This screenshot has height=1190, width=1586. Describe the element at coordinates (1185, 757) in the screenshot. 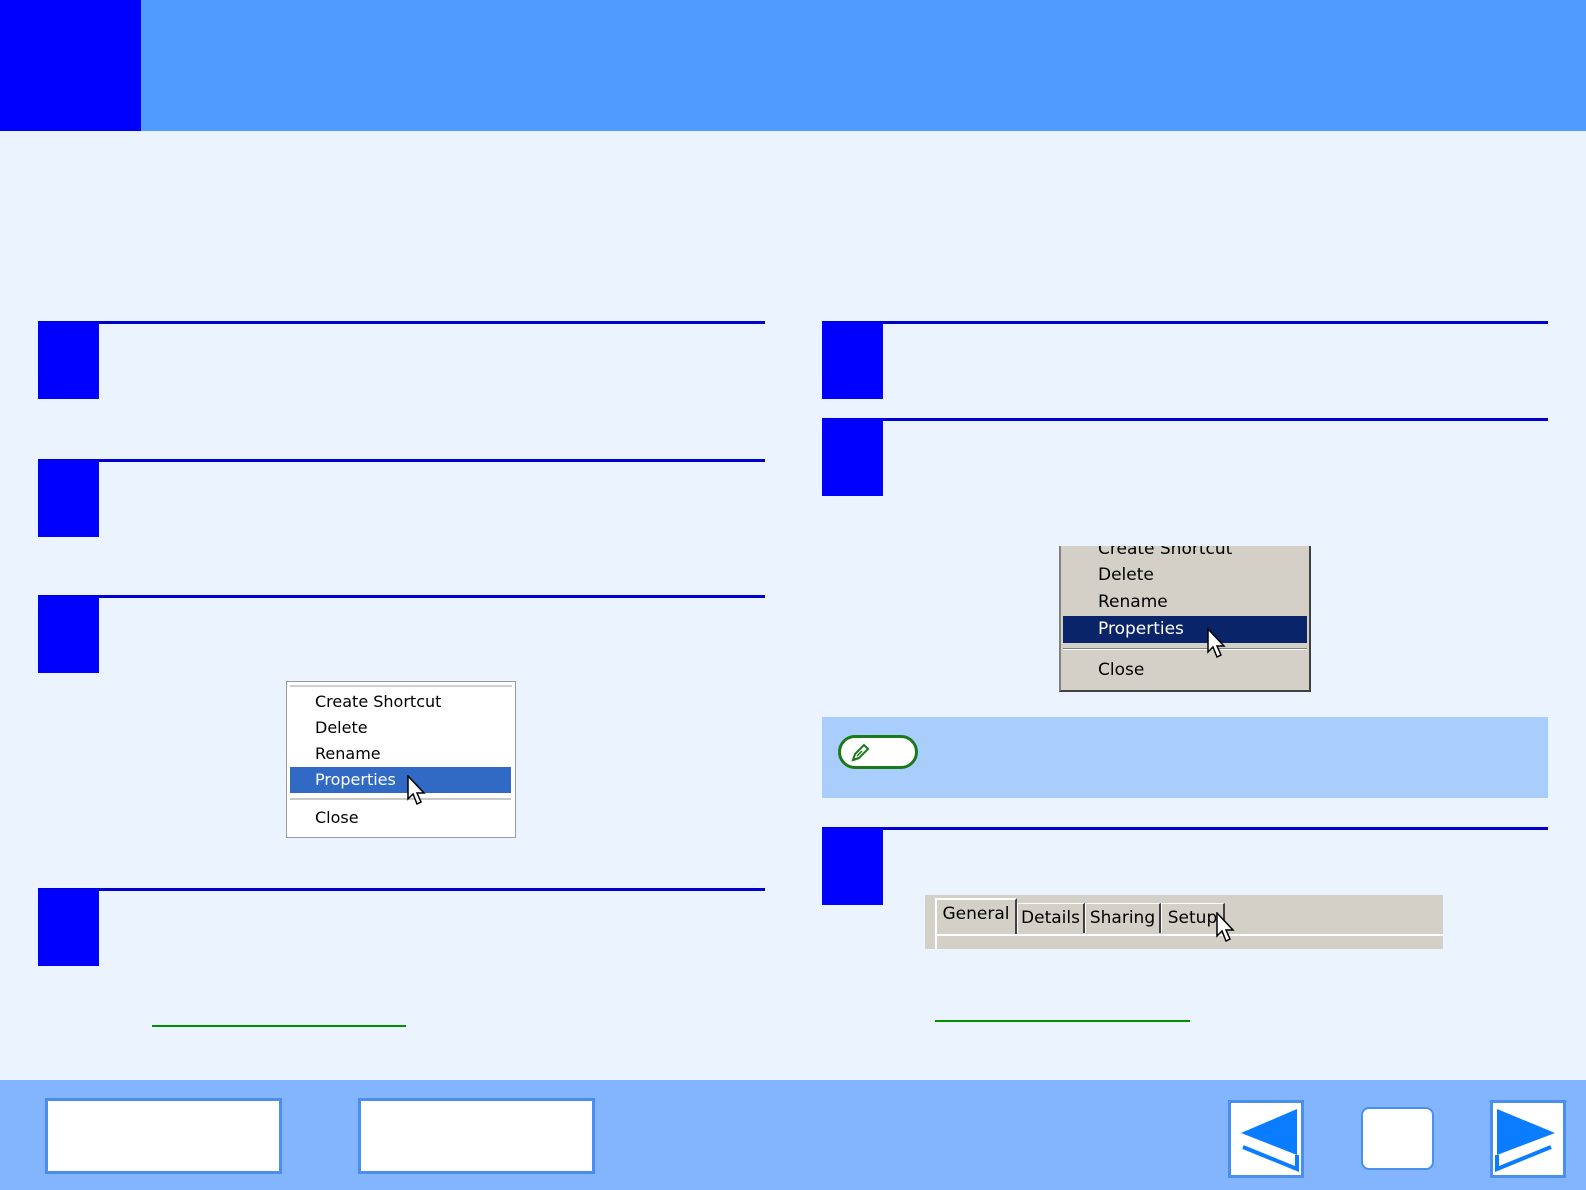

I see `note-box` at that location.